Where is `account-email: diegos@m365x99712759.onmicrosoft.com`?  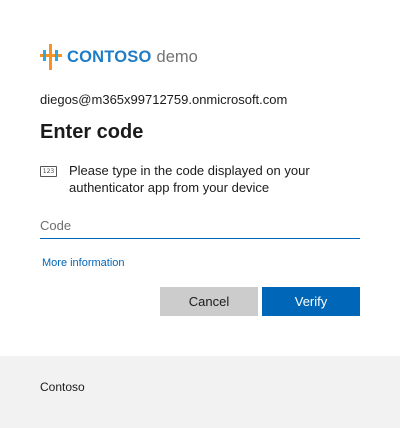
account-email: diegos@m365x99712759.onmicrosoft.com is located at coordinates (164, 99).